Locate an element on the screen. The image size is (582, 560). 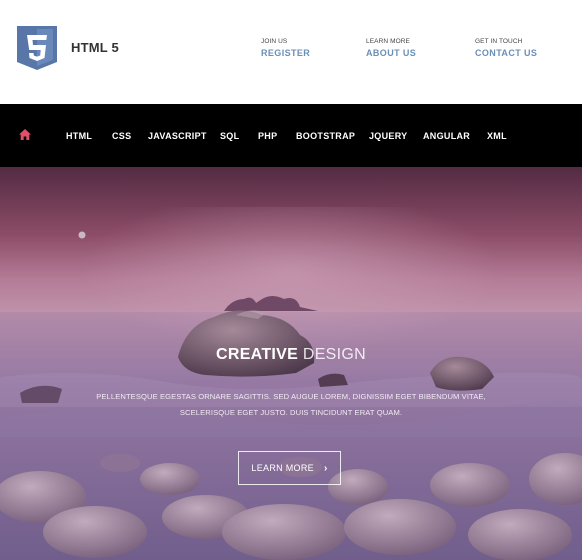
hero-heading: CREATIVE DESIGN is located at coordinates (291, 355).